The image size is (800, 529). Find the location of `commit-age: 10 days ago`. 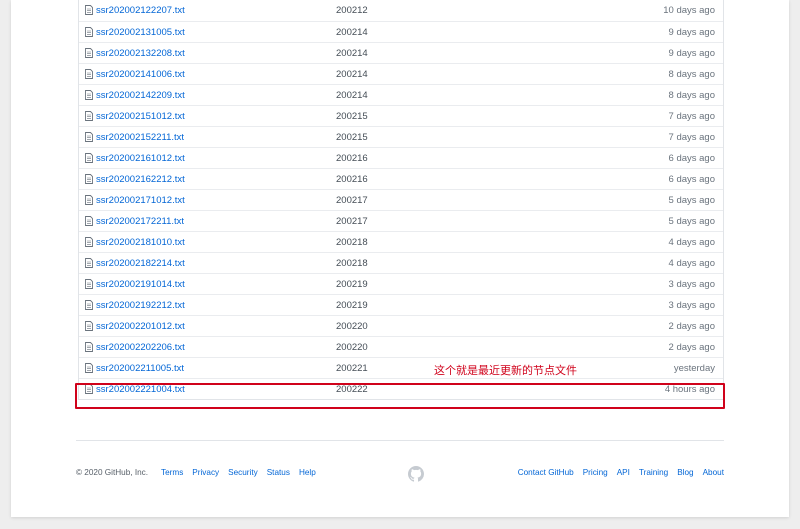

commit-age: 10 days ago is located at coordinates (689, 10).